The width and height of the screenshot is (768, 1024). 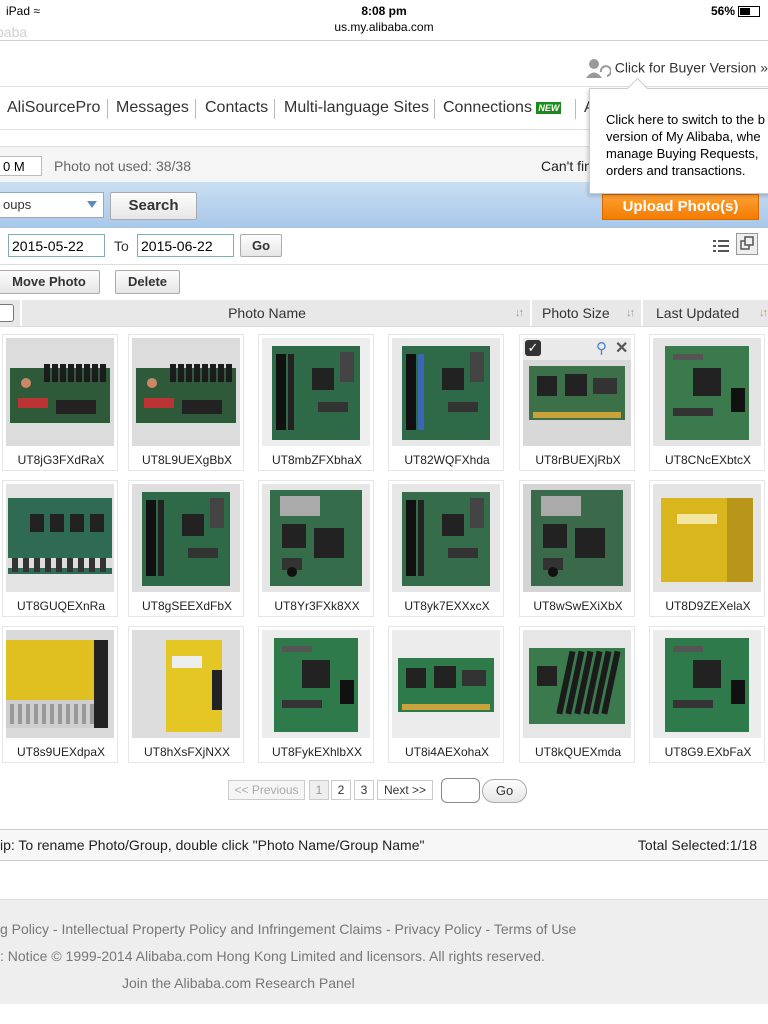 I want to click on nav-item-connections: Connections NEW, so click(x=502, y=108).